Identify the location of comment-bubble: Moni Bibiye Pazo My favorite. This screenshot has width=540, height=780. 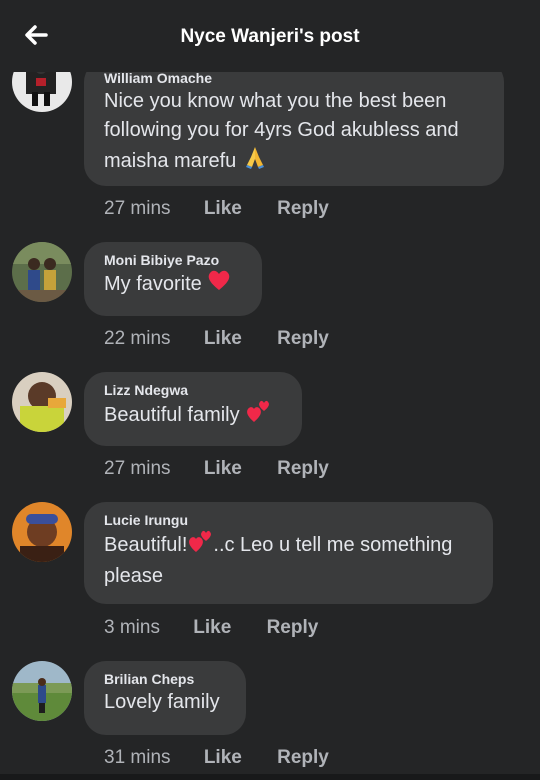
(173, 279).